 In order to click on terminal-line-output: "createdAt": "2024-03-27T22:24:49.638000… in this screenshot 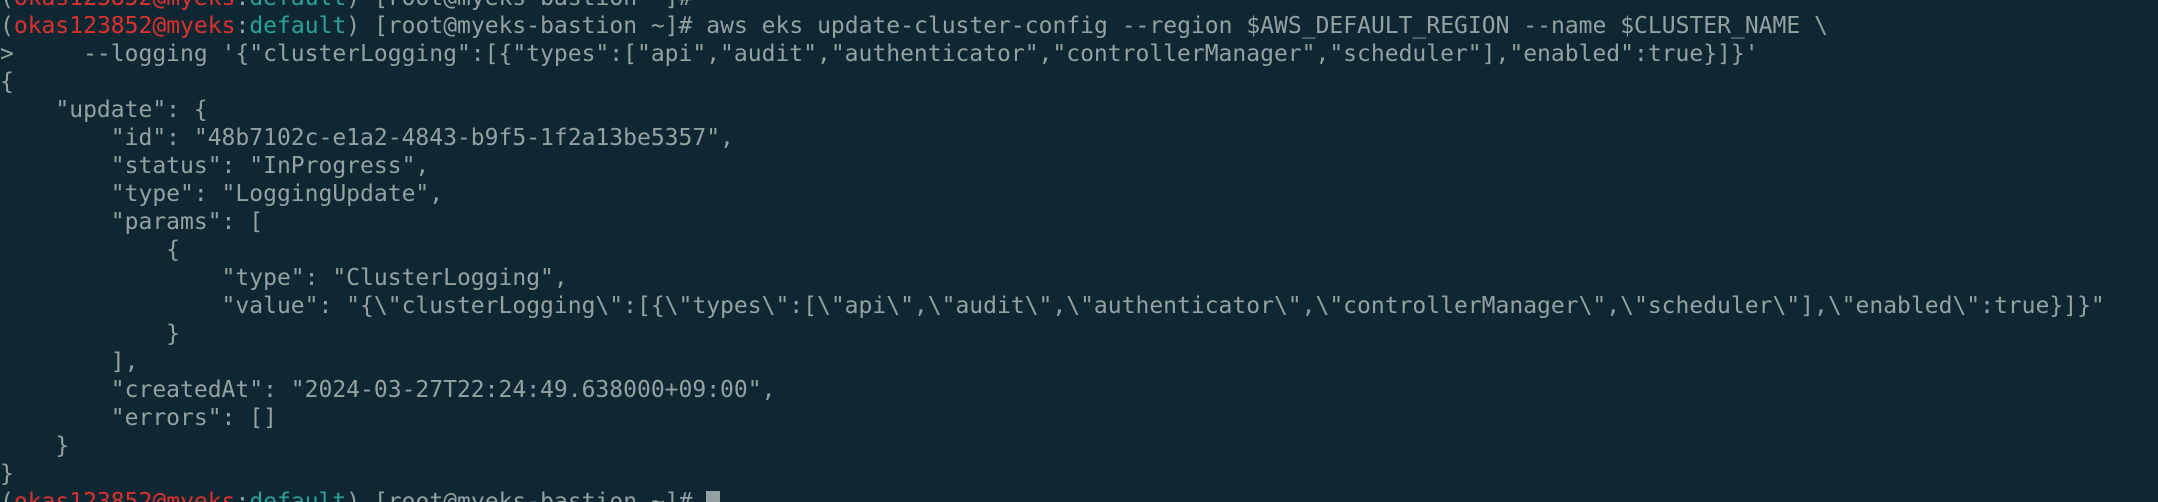, I will do `click(388, 390)`.